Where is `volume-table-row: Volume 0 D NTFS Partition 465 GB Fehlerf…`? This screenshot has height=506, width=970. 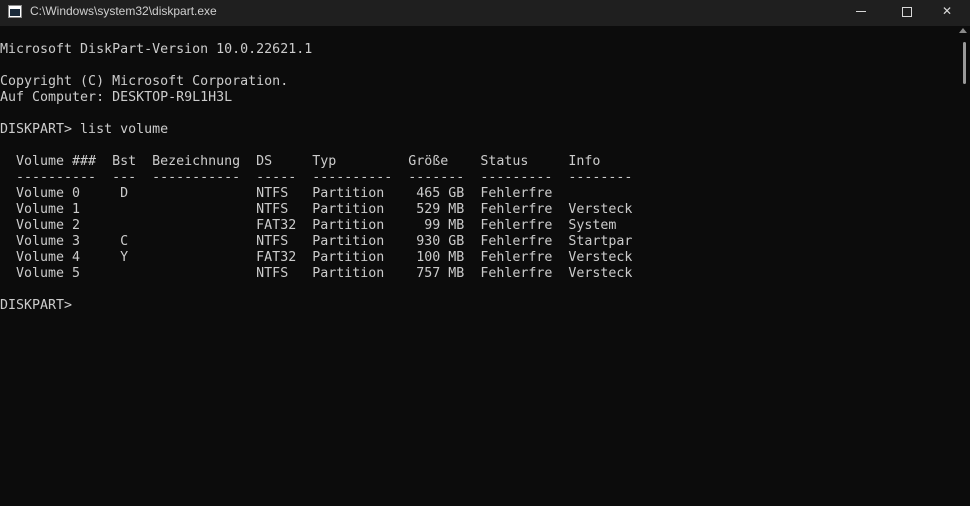
volume-table-row: Volume 0 D NTFS Partition 465 GB Fehlerf… is located at coordinates (276, 193).